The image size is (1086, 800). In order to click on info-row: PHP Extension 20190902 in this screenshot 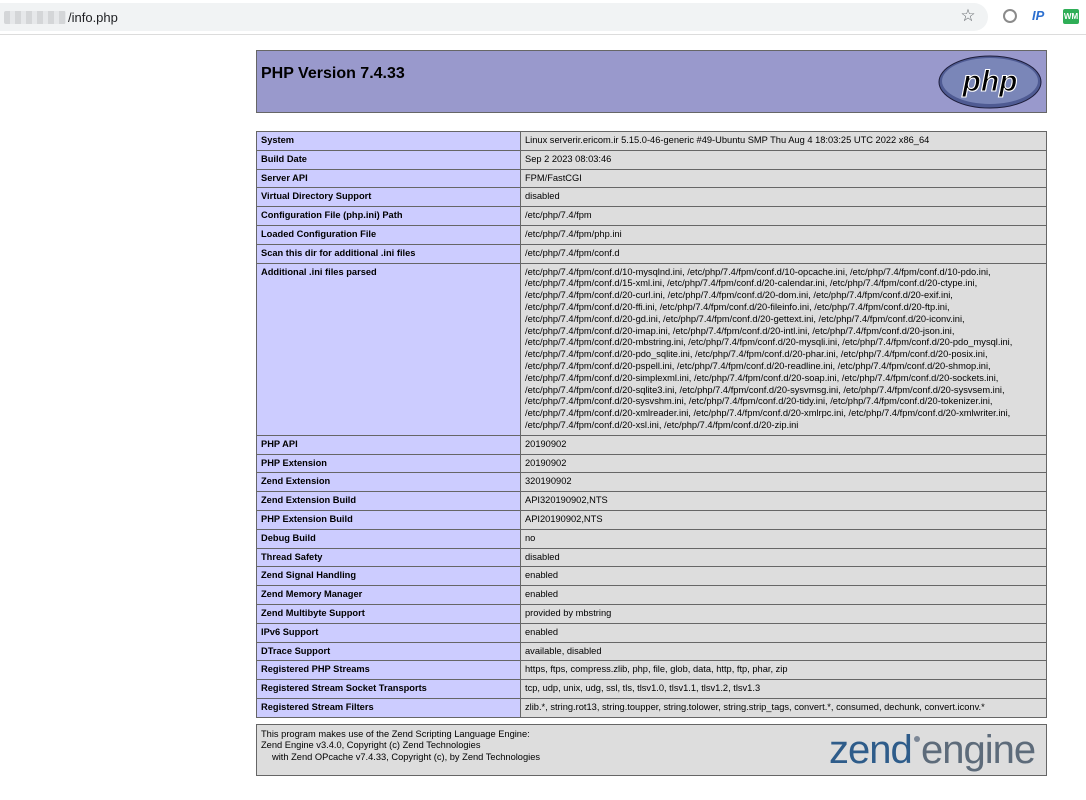, I will do `click(651, 463)`.